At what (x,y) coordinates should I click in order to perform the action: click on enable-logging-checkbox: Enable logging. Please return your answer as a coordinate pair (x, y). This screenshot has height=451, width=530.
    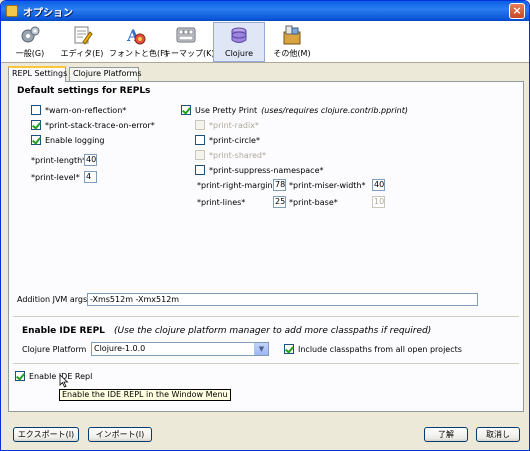
    Looking at the image, I should click on (67, 140).